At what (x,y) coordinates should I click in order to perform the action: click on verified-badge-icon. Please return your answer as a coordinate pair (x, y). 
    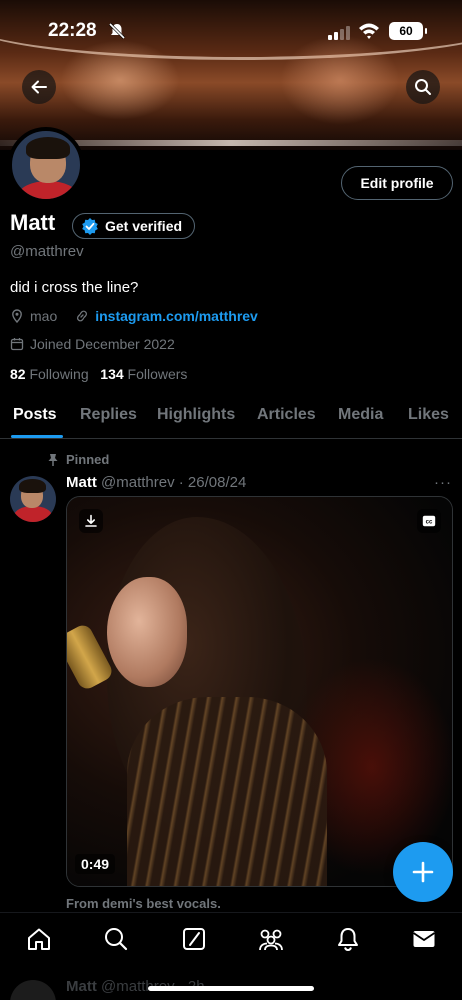
    Looking at the image, I should click on (90, 226).